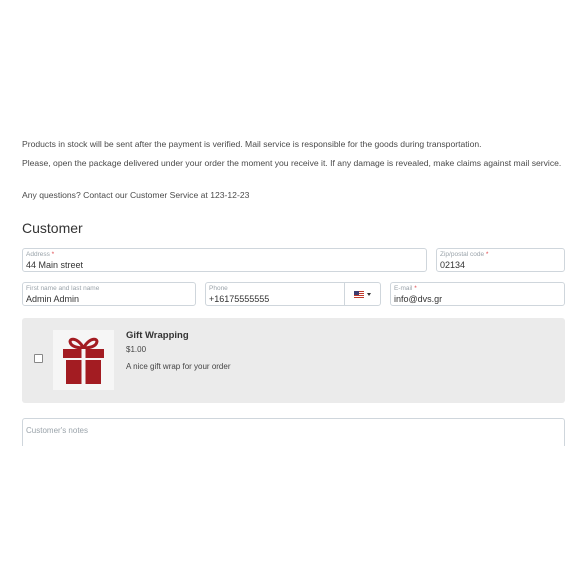  Describe the element at coordinates (157, 335) in the screenshot. I see `gift-title: Gift Wrapping` at that location.